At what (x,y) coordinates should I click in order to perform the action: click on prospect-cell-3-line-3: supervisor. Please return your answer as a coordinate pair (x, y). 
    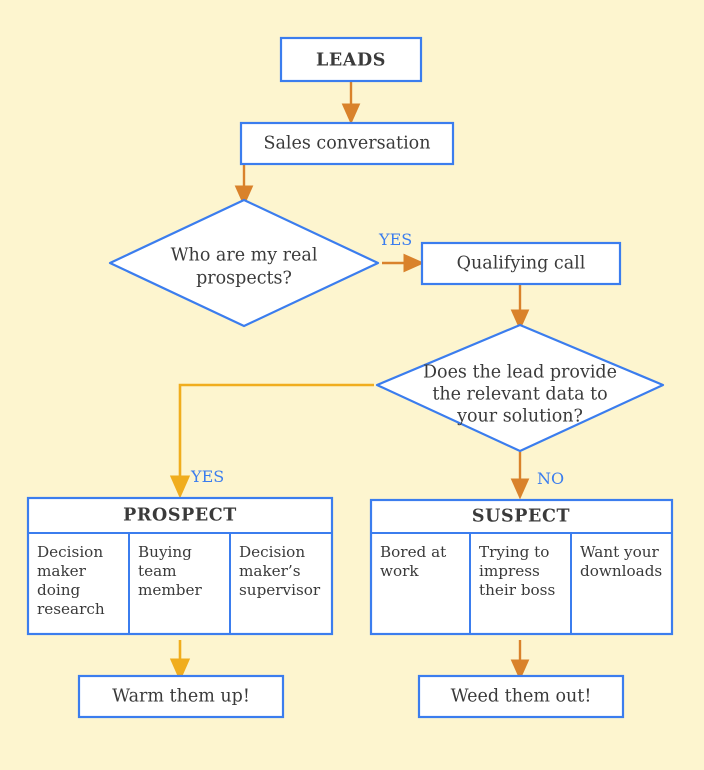
    Looking at the image, I should click on (280, 590).